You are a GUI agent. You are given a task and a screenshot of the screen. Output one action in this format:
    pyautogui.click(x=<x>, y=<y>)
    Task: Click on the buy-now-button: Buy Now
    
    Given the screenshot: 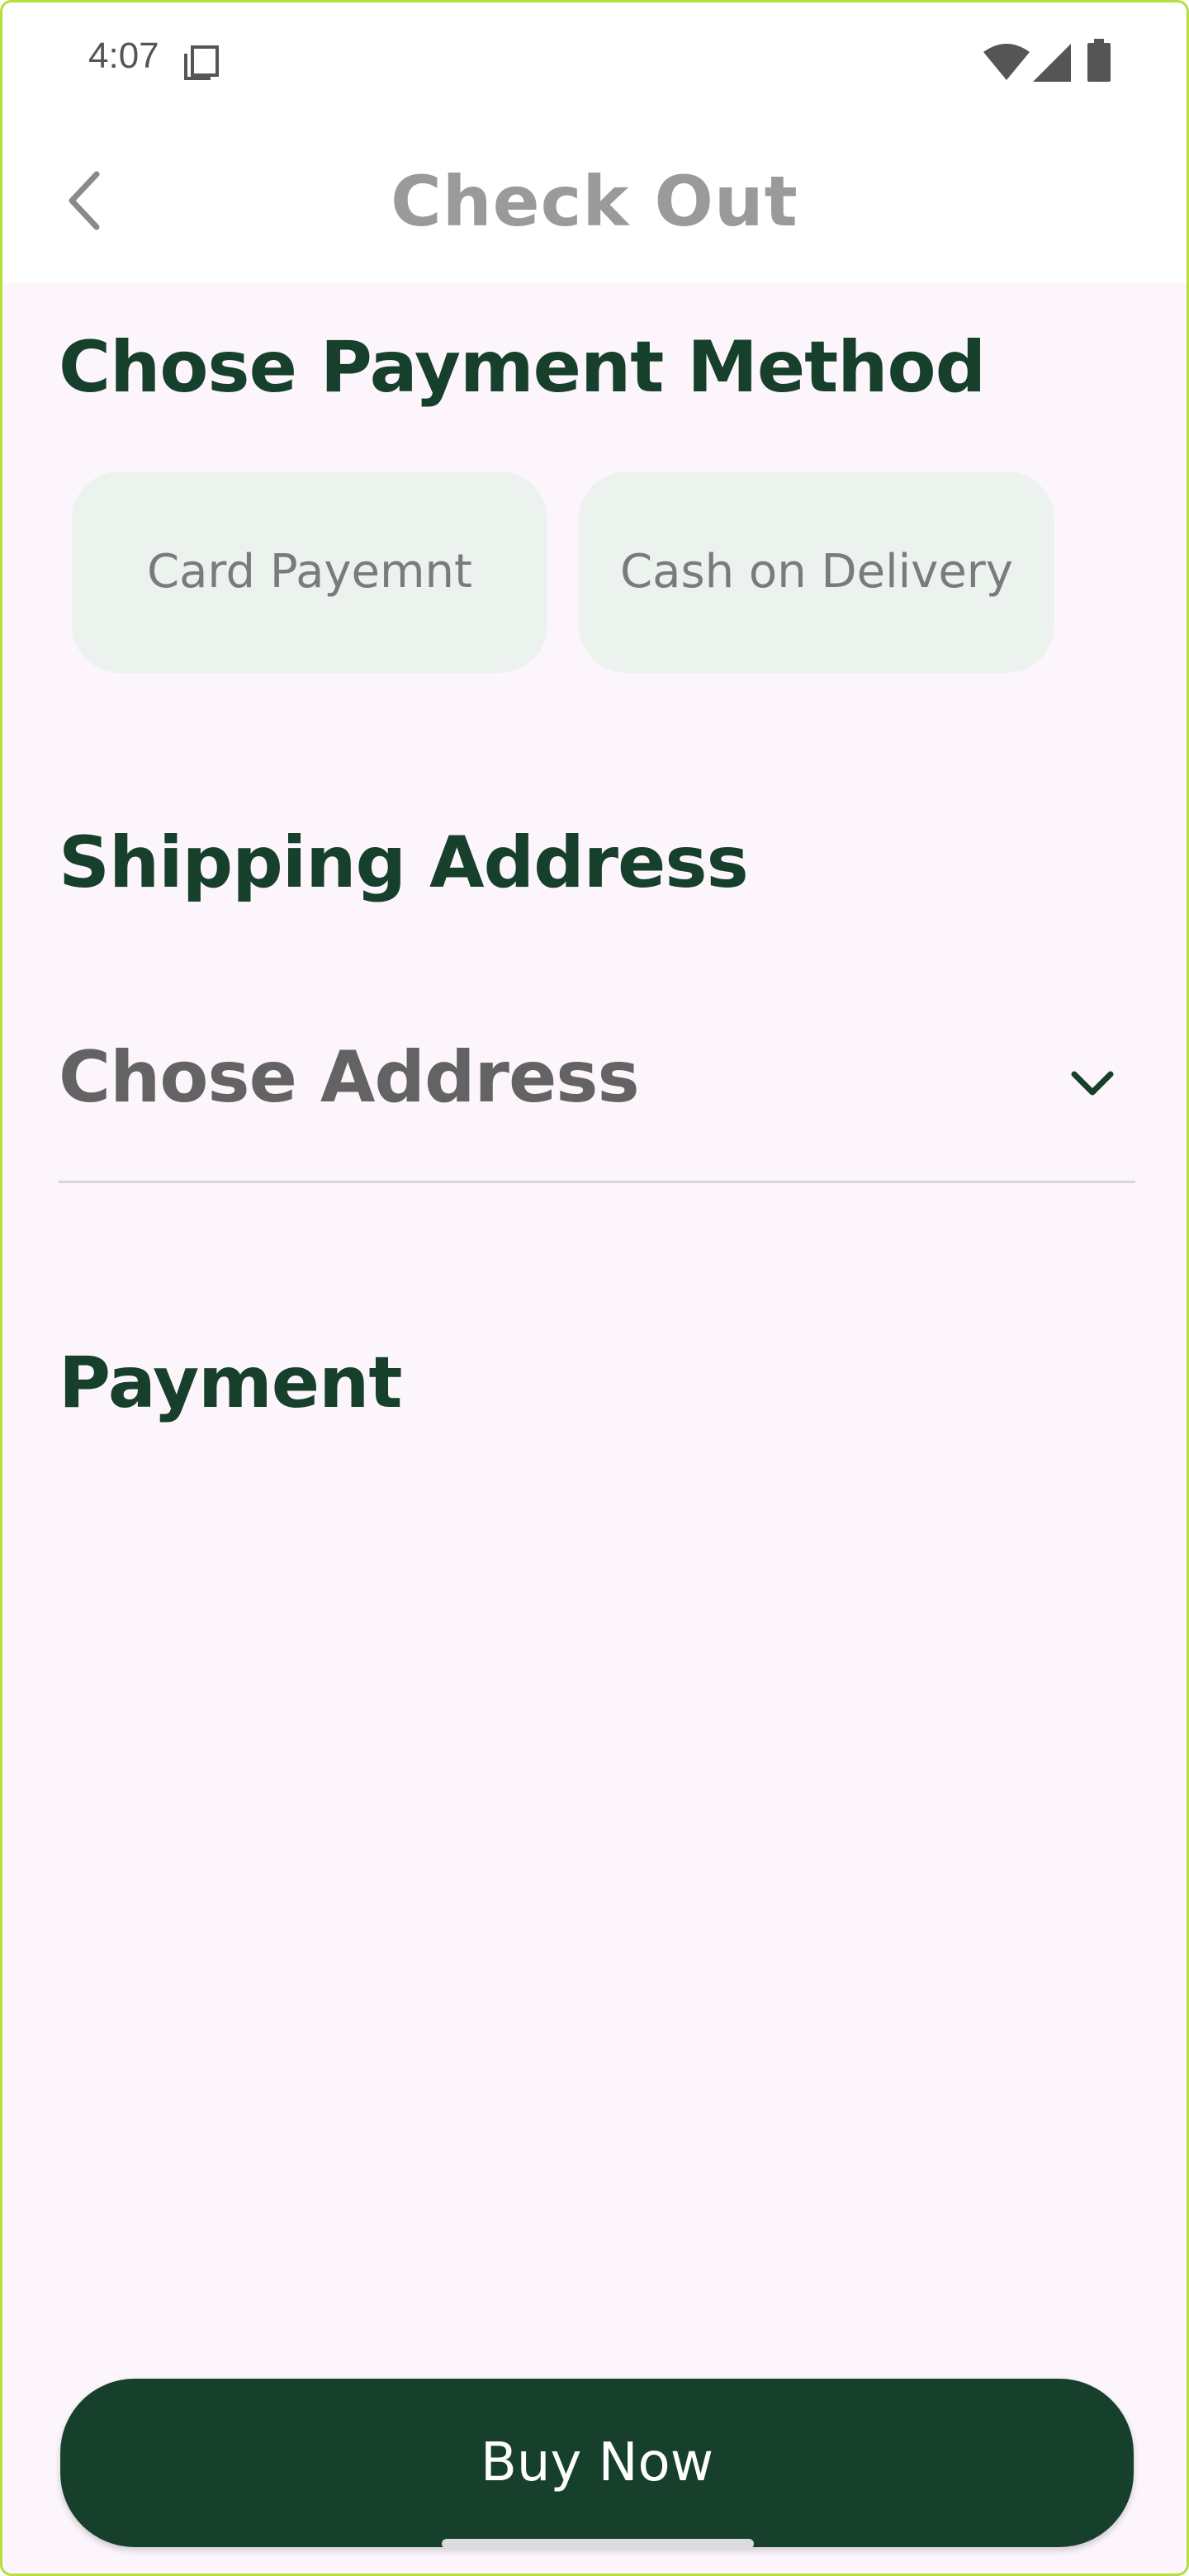 What is the action you would take?
    pyautogui.click(x=597, y=2463)
    